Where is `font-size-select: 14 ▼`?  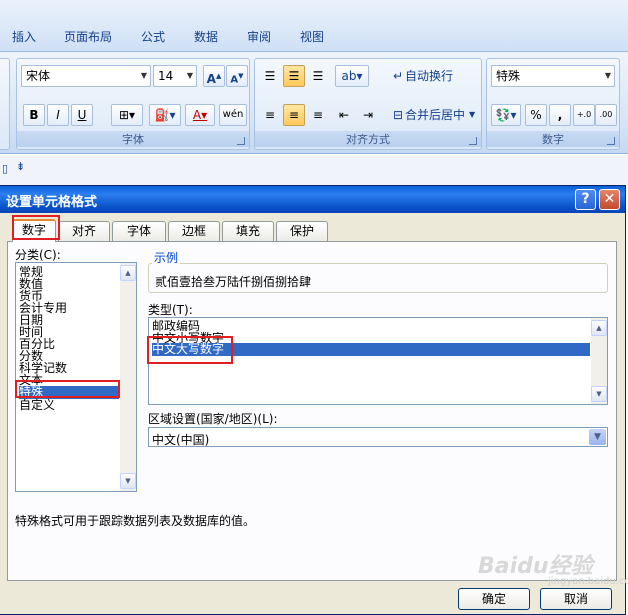
font-size-select: 14 ▼ is located at coordinates (175, 76).